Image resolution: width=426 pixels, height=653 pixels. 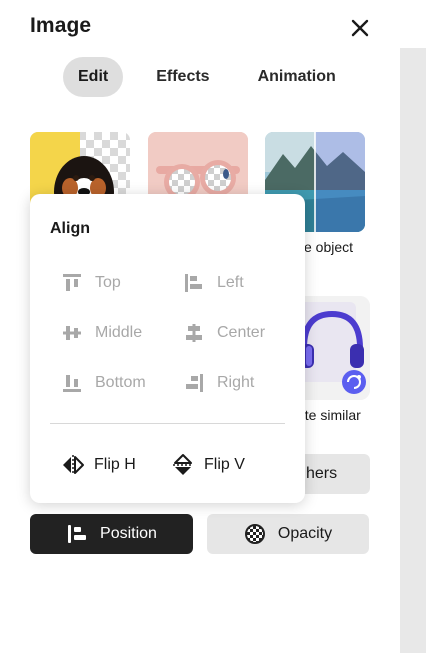 I want to click on flip-horizontal-label: Flip H, so click(x=115, y=464).